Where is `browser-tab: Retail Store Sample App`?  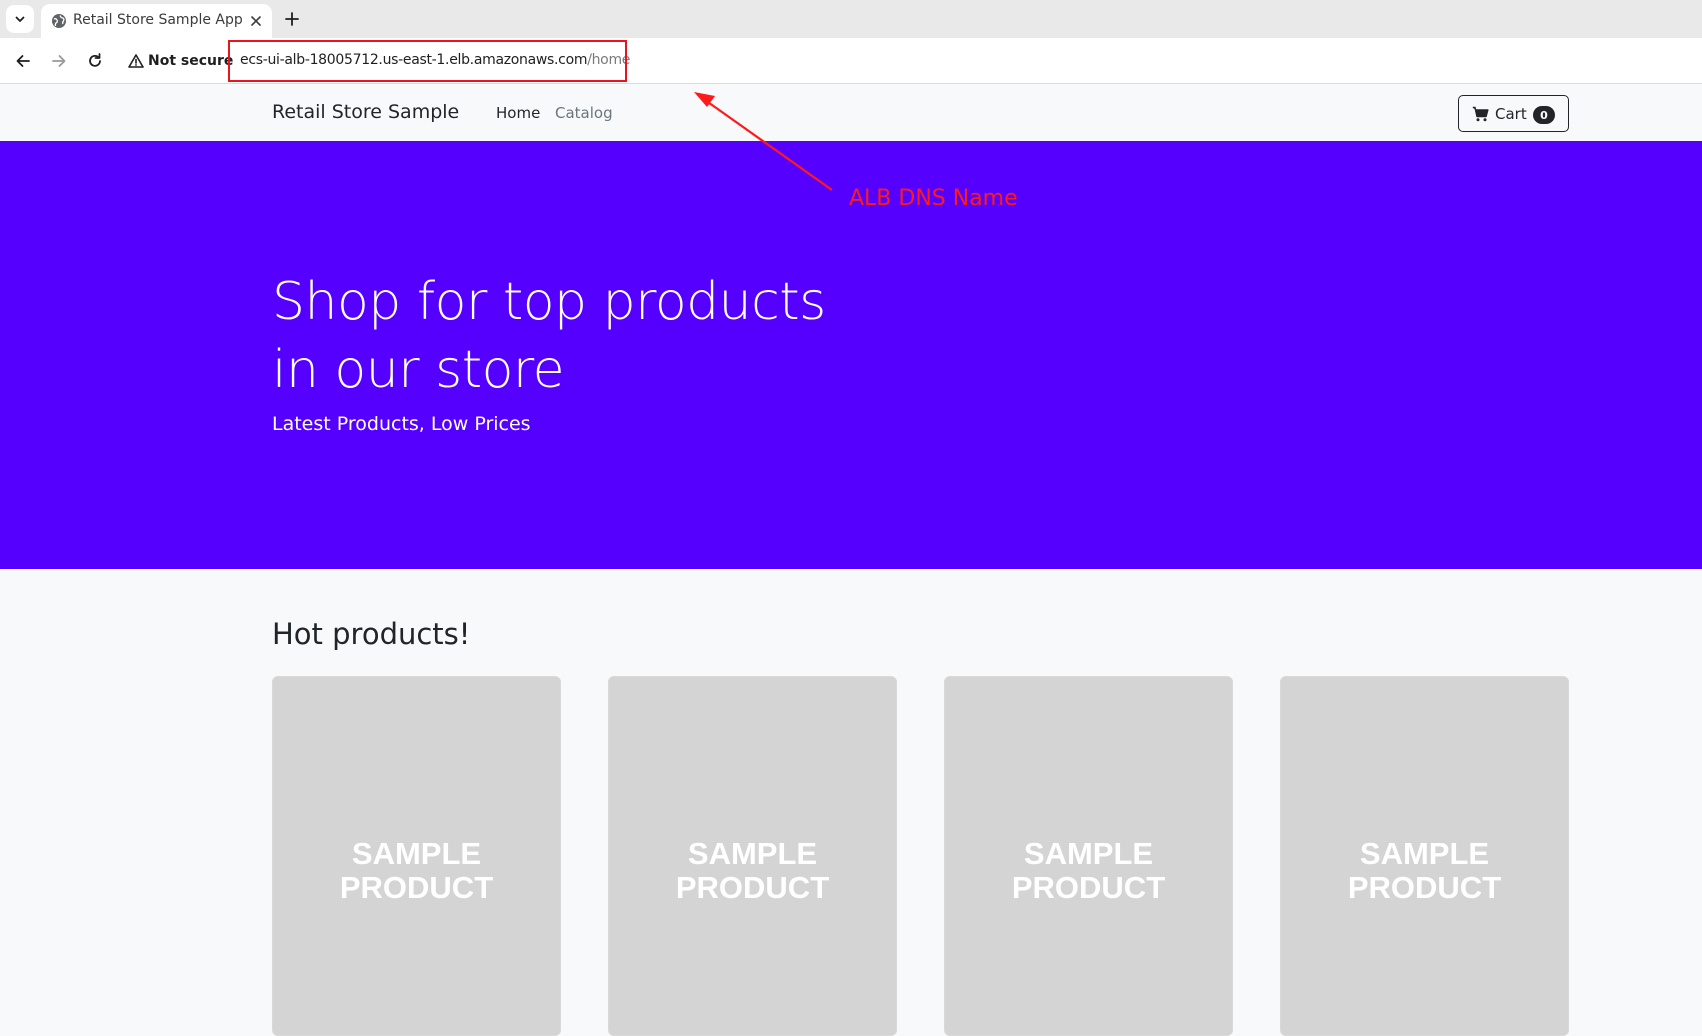 browser-tab: Retail Store Sample App is located at coordinates (156, 21).